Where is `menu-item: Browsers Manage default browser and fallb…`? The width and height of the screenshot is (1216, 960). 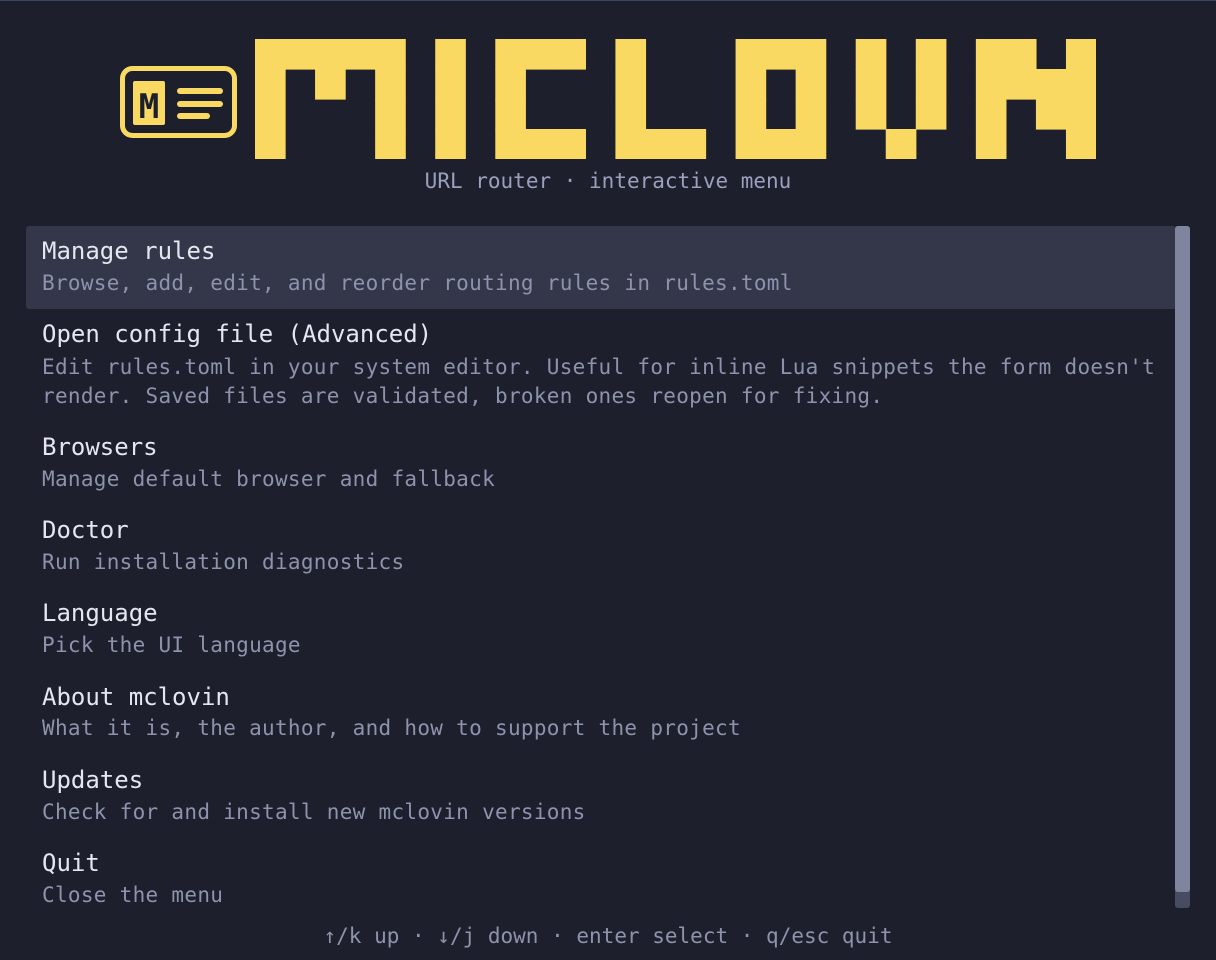
menu-item: Browsers Manage default browser and fallb… is located at coordinates (601, 463).